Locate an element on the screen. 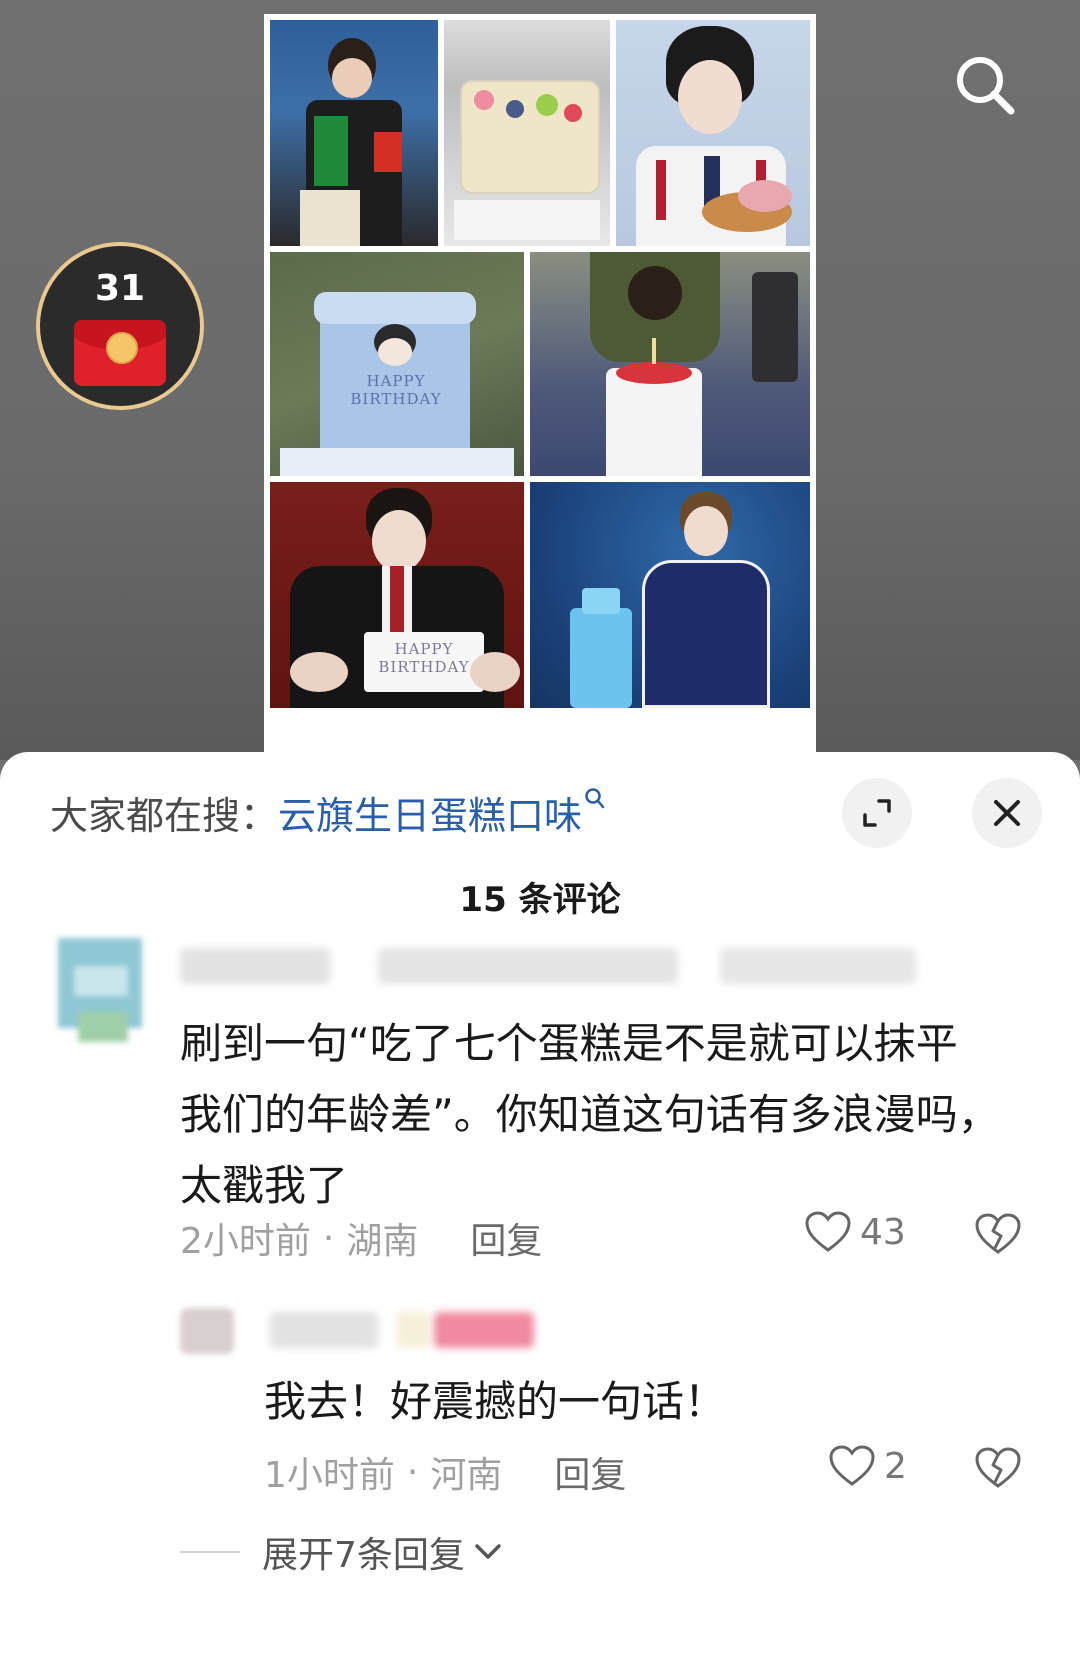 The image size is (1080, 1656). expand-button is located at coordinates (877, 813).